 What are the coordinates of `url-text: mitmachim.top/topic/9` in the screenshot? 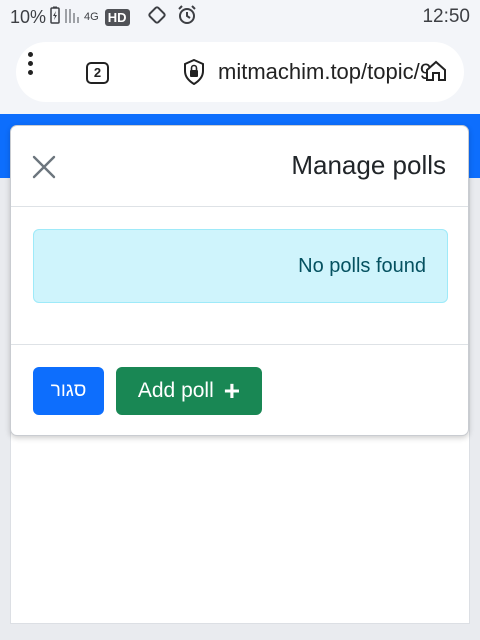 It's located at (336, 72).